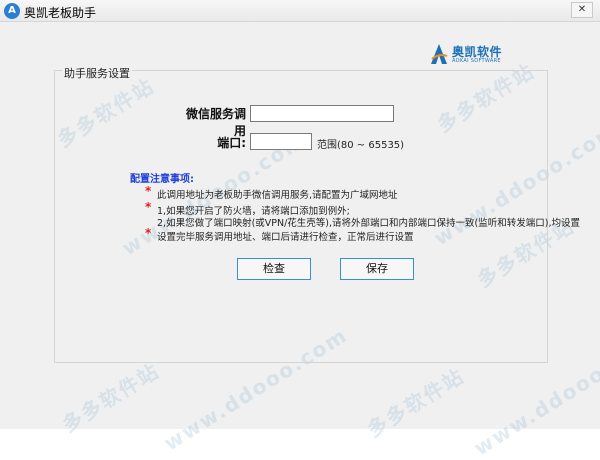 The height and width of the screenshot is (460, 600). Describe the element at coordinates (162, 179) in the screenshot. I see `notes-title: 配置注意事项:` at that location.